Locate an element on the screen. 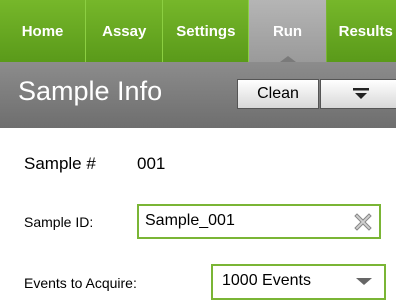 The width and height of the screenshot is (396, 300). tab-home: Home is located at coordinates (43, 31).